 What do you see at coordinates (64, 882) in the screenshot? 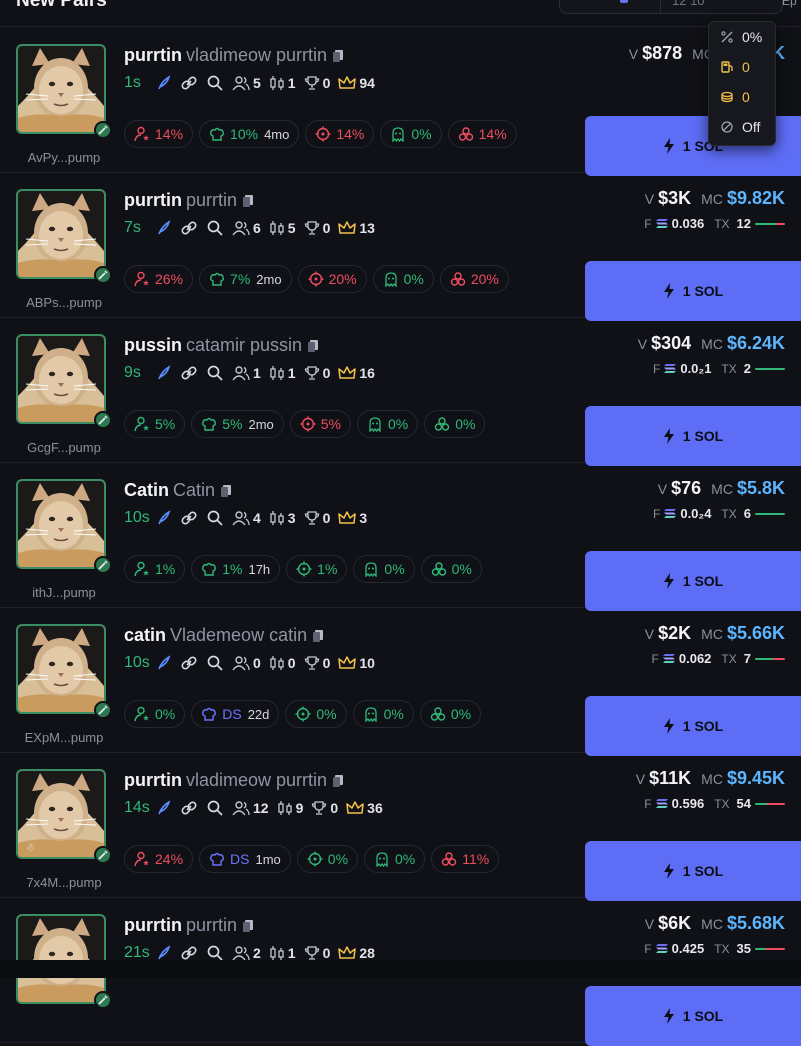
I see `token-address: 7x4M...pump` at bounding box center [64, 882].